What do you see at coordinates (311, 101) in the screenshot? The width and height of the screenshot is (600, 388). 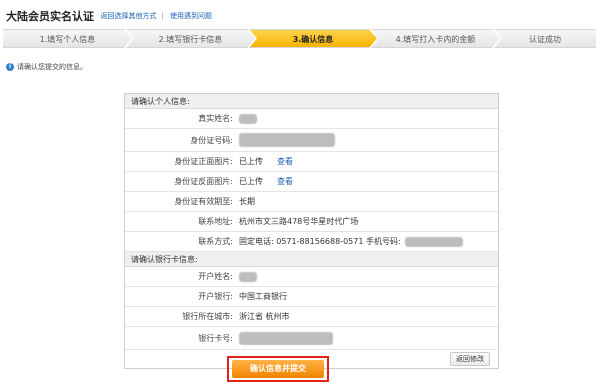 I see `personal-section-title: 请确认个人信息:` at bounding box center [311, 101].